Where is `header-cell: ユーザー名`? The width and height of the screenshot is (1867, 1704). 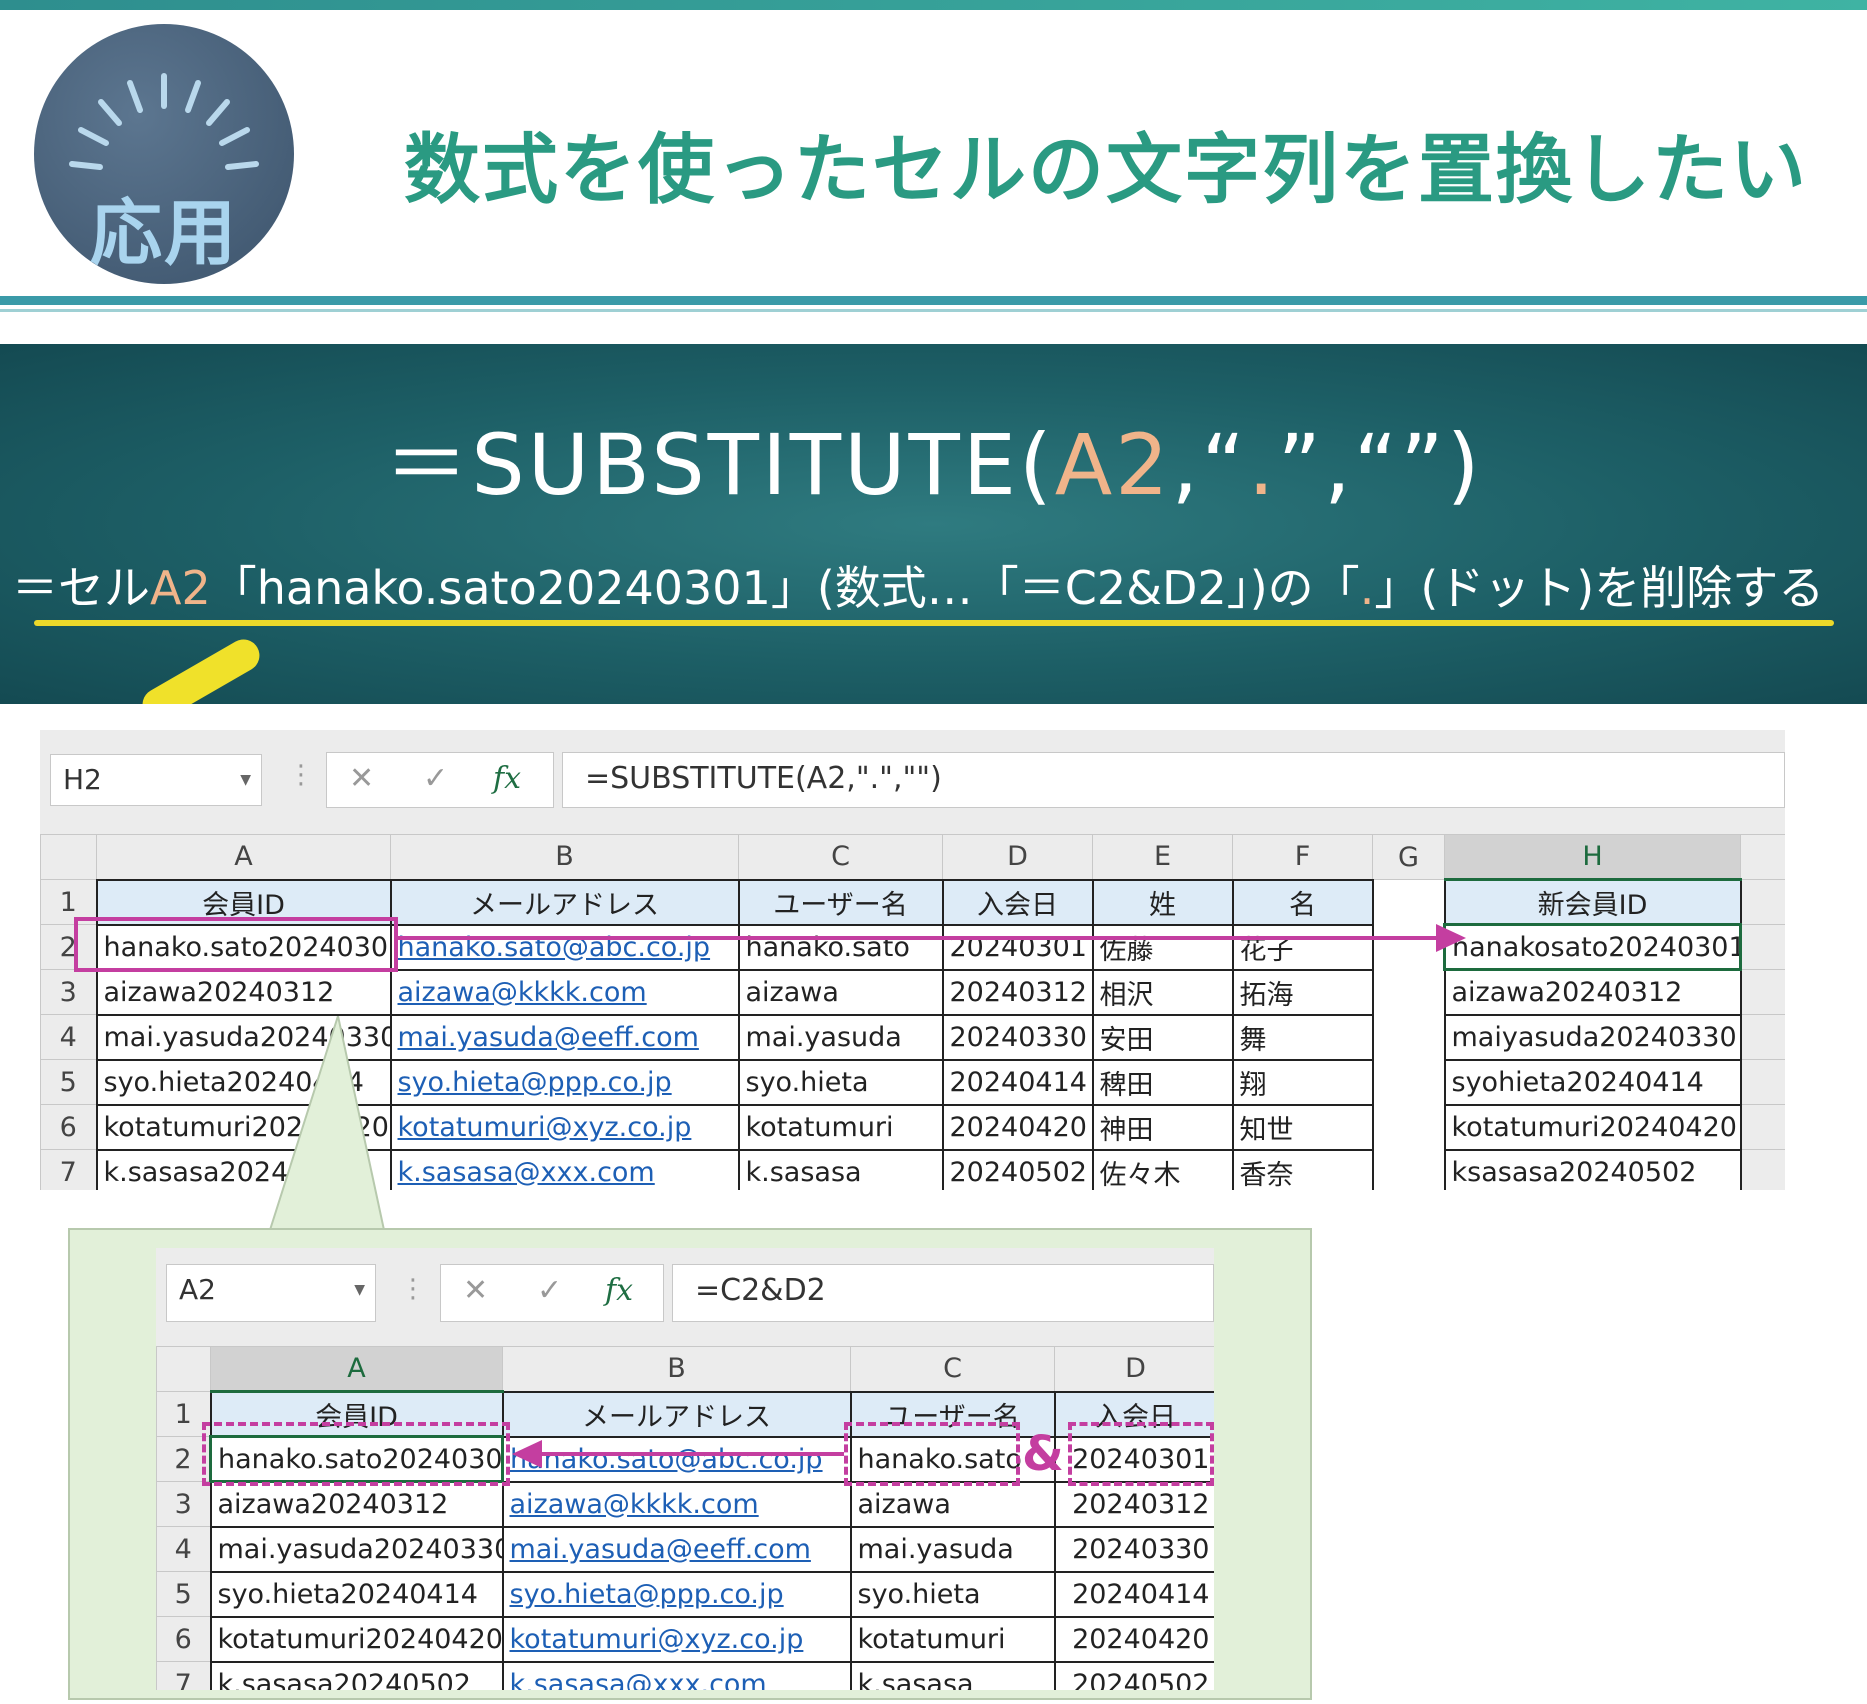 header-cell: ユーザー名 is located at coordinates (840, 902).